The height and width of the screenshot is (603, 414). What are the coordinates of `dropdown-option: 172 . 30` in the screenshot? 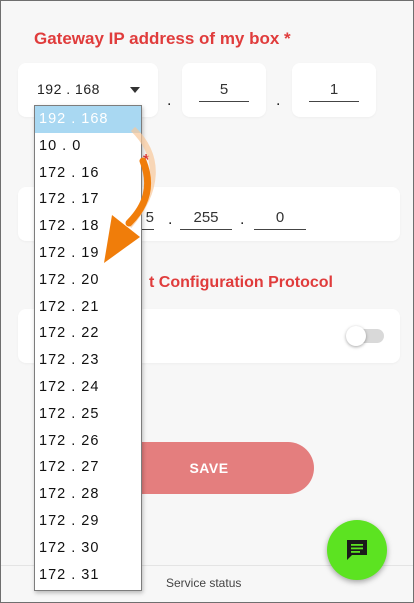 It's located at (88, 548).